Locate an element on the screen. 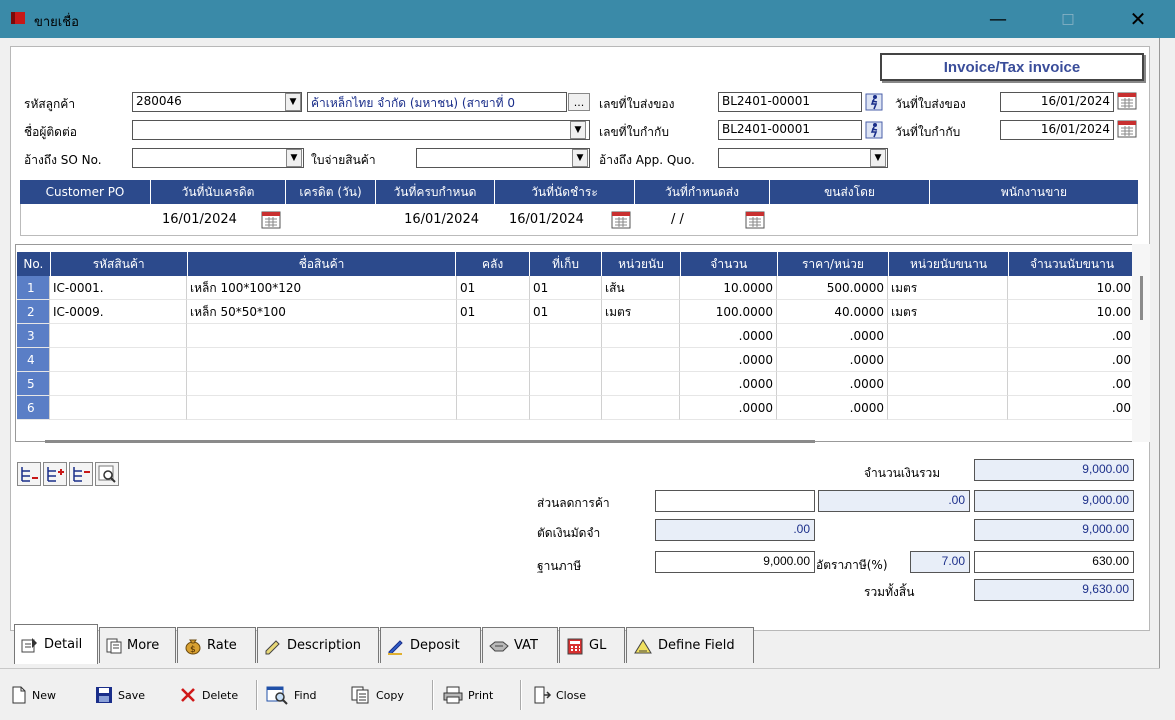 This screenshot has width=1175, height=720. credit-start-date: 16/01/2024 is located at coordinates (209, 222).